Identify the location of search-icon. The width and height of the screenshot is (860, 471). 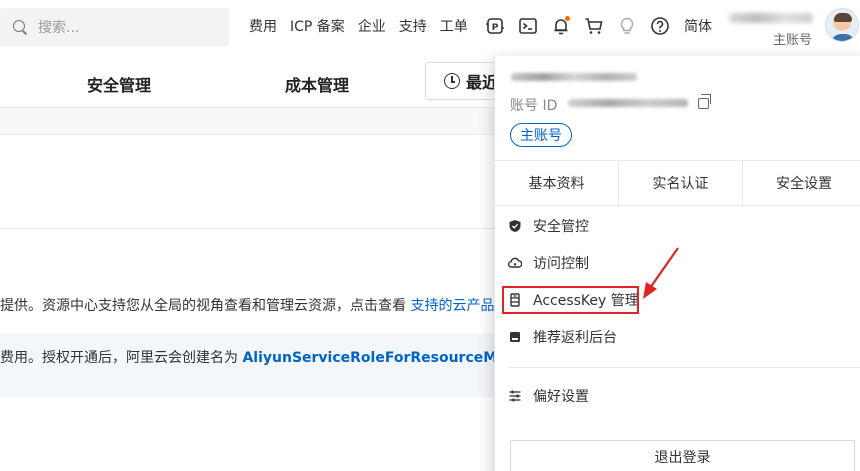
(20, 27).